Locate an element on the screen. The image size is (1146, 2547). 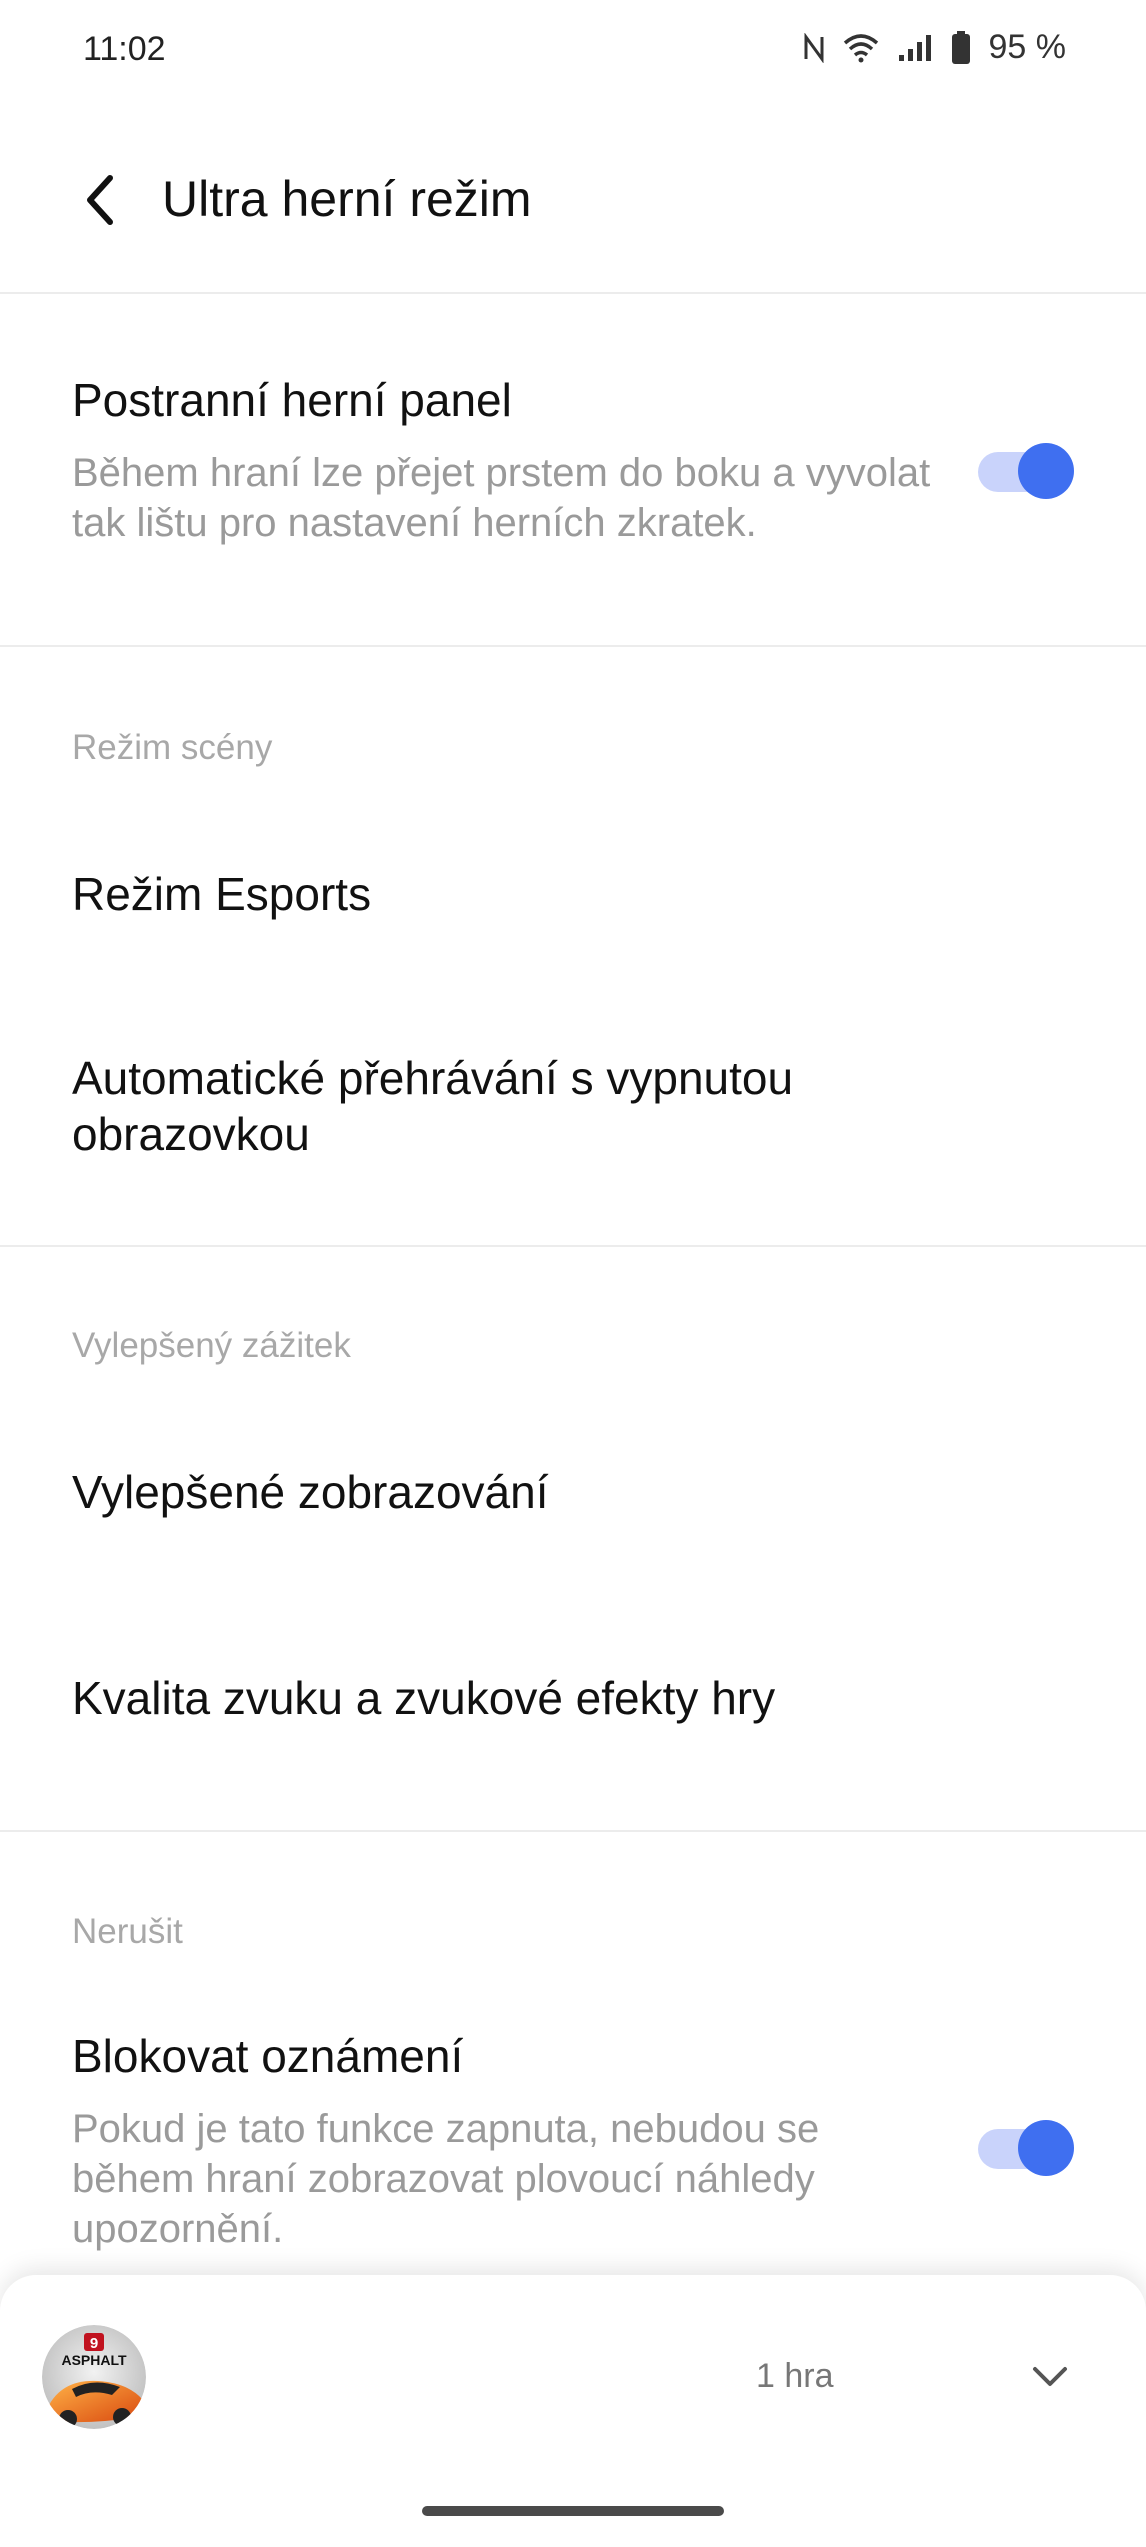
game-avatar-asphalt: 9 ASPHALT is located at coordinates (94, 2377).